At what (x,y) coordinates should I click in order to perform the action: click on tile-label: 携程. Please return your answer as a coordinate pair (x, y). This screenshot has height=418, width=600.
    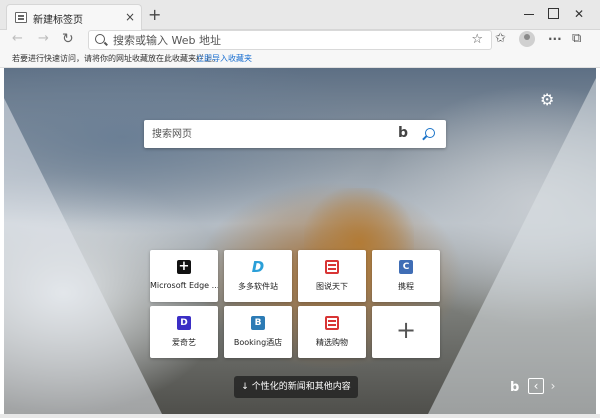
    Looking at the image, I should click on (406, 286).